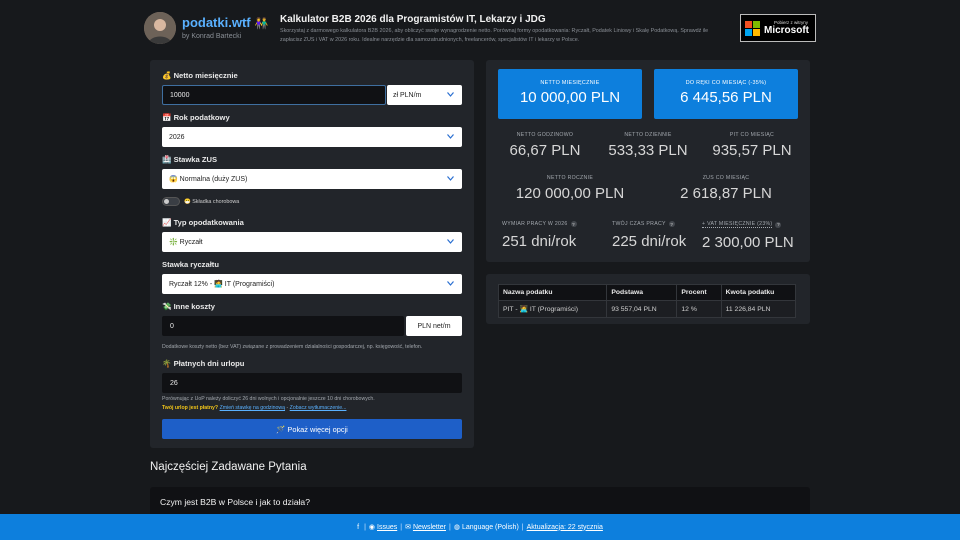 The image size is (960, 540). What do you see at coordinates (752, 150) in the screenshot?
I see `pit-value: 935,57 PLN` at bounding box center [752, 150].